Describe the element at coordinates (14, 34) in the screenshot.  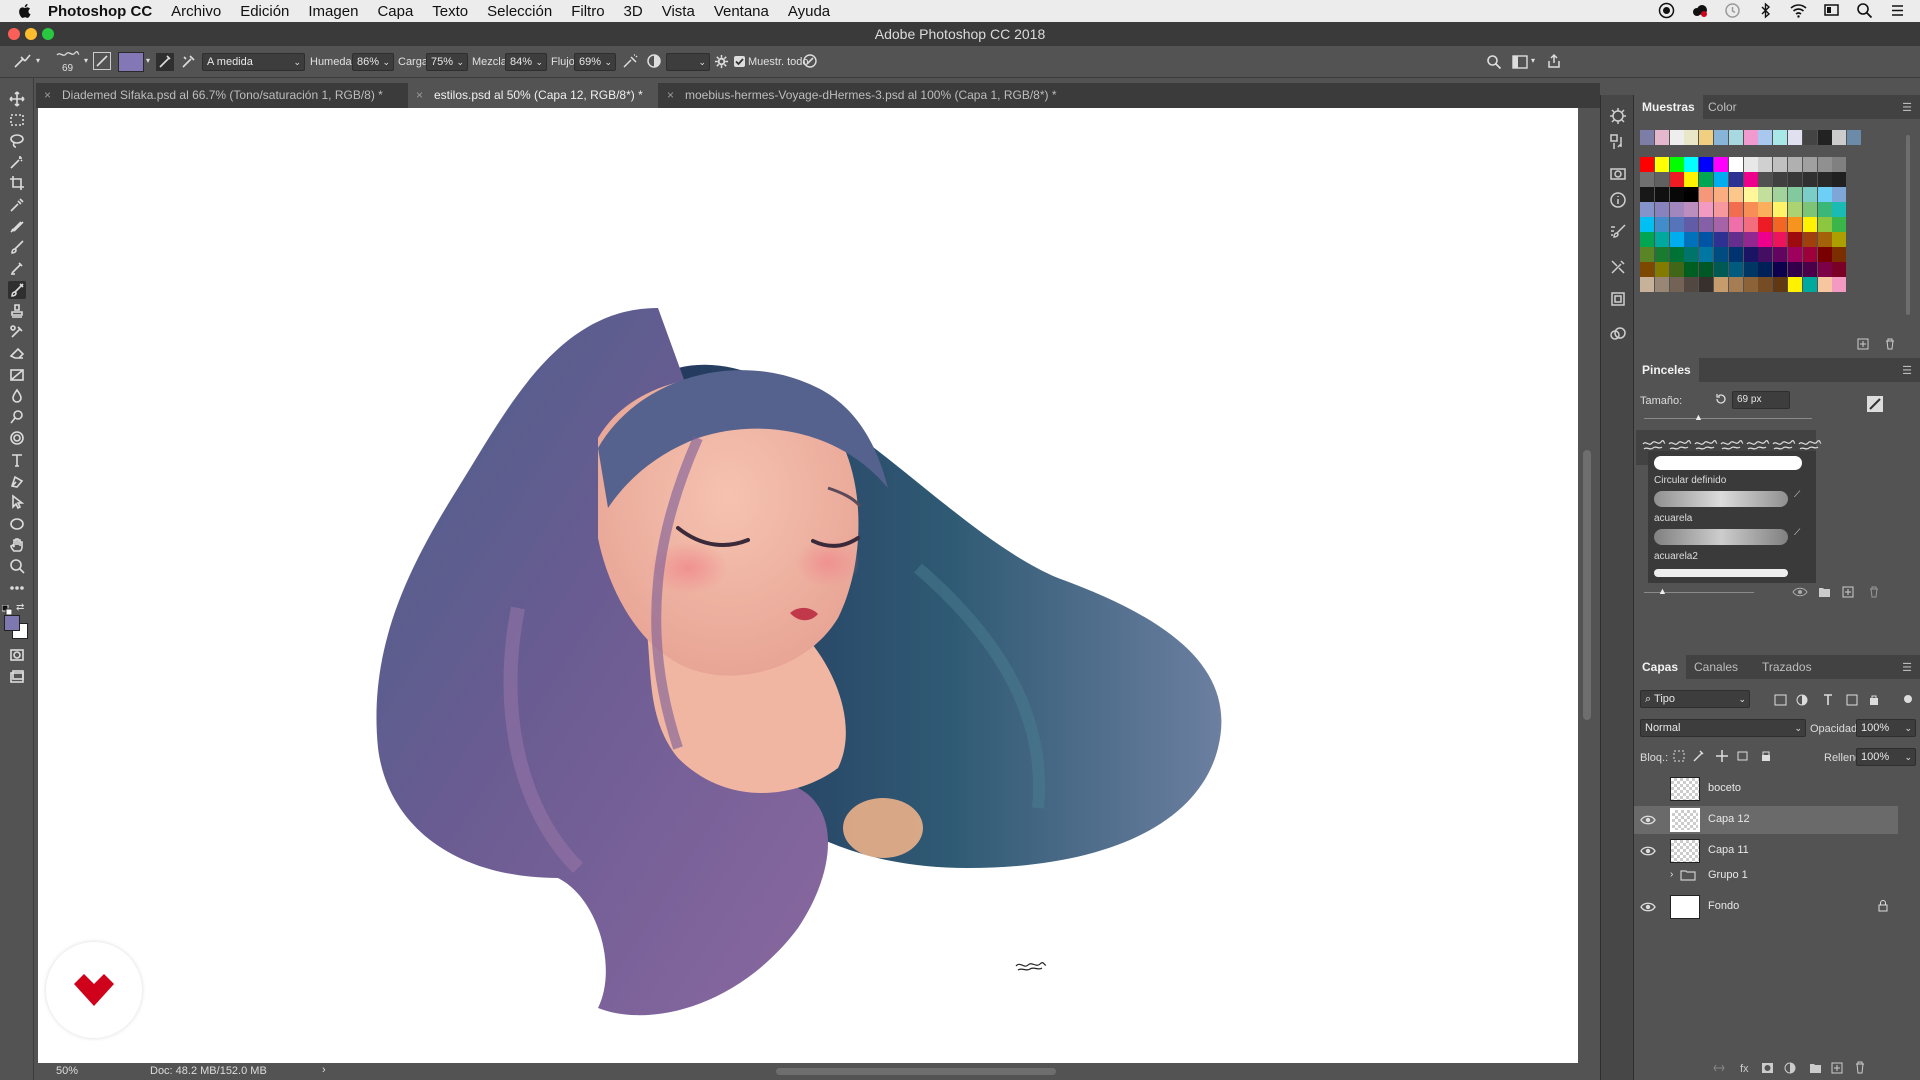
I see `close-window-button` at that location.